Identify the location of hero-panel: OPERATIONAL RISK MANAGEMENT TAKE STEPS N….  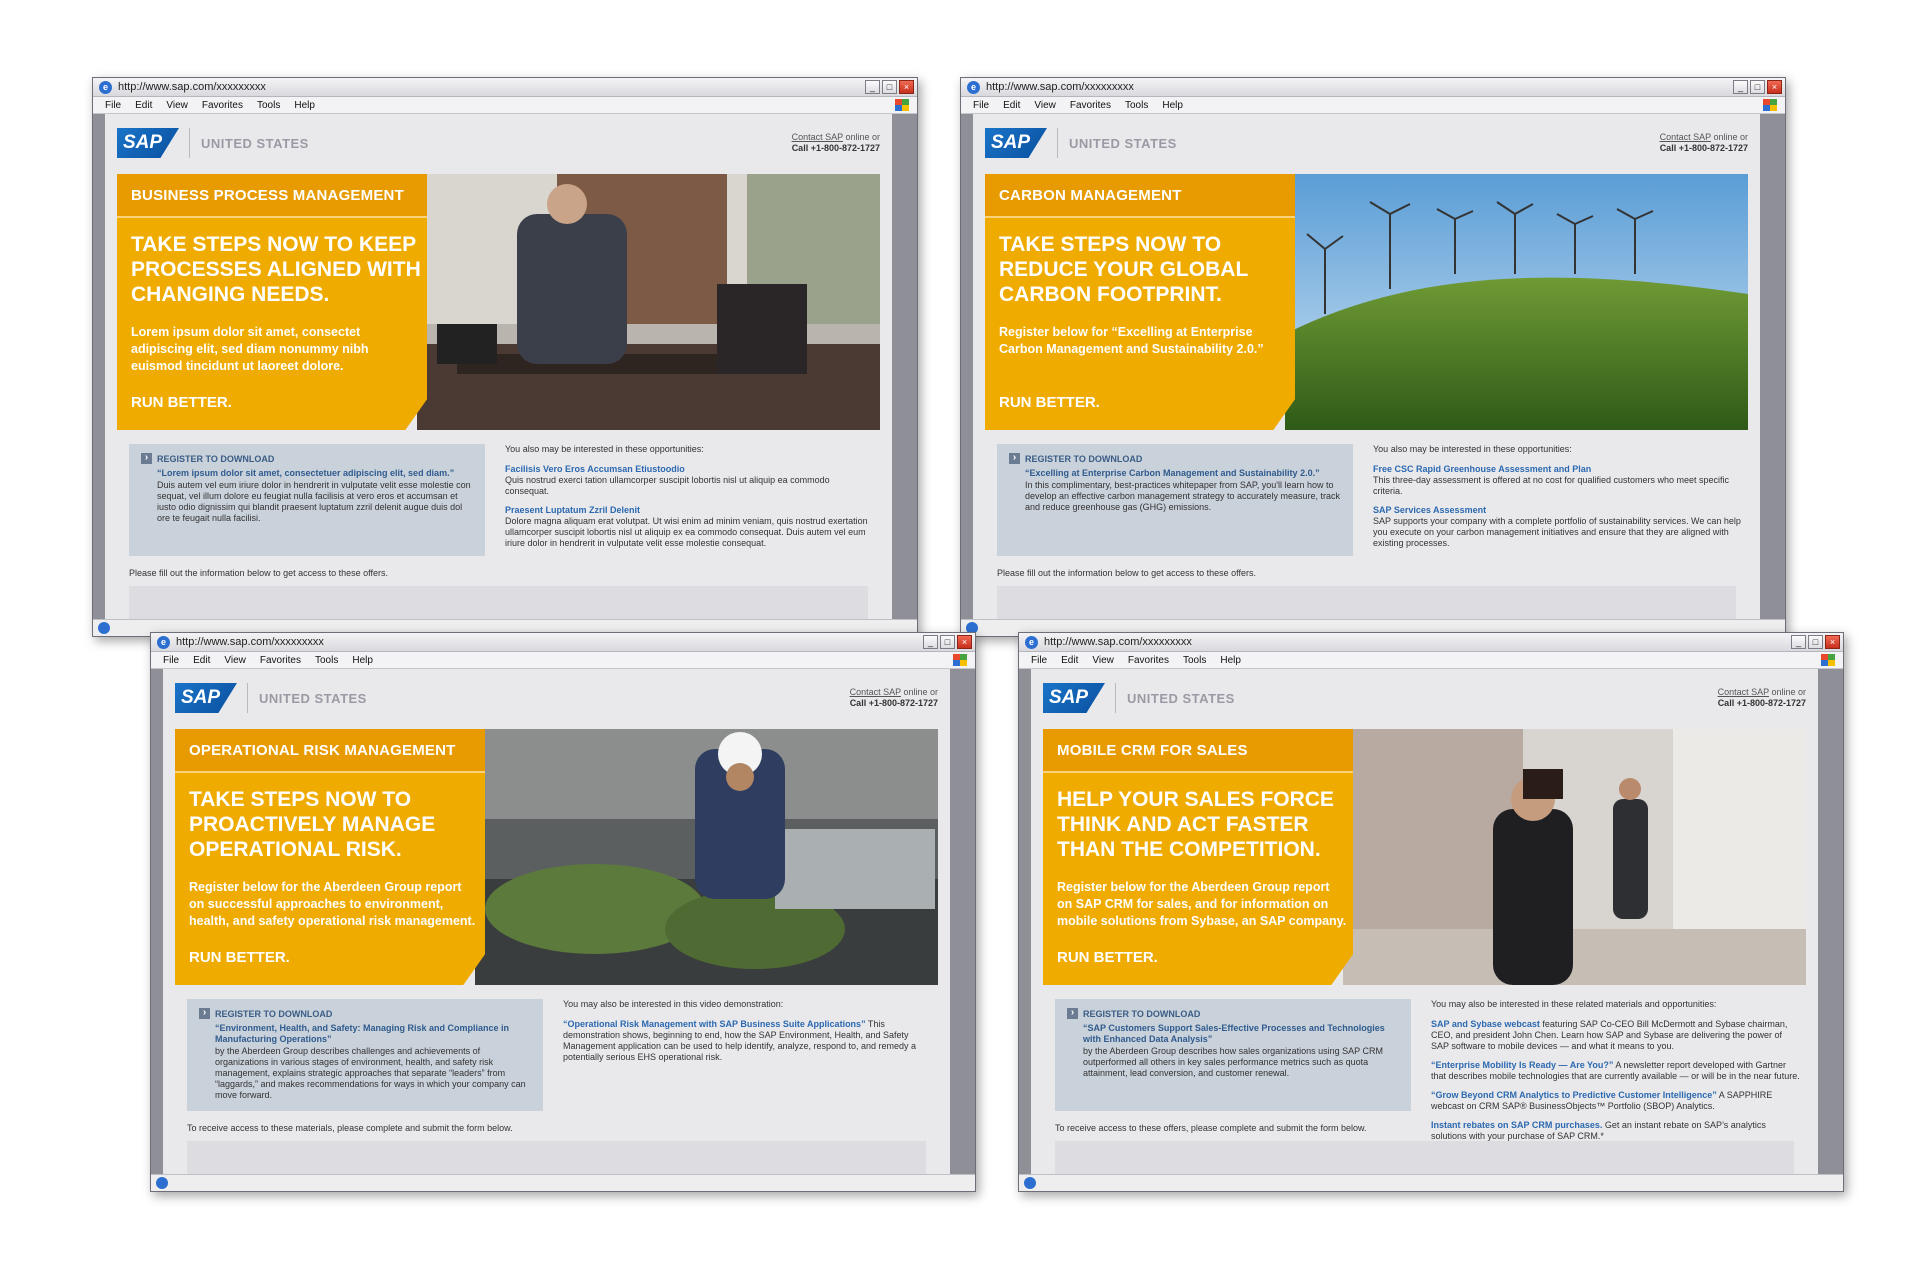
(330, 857).